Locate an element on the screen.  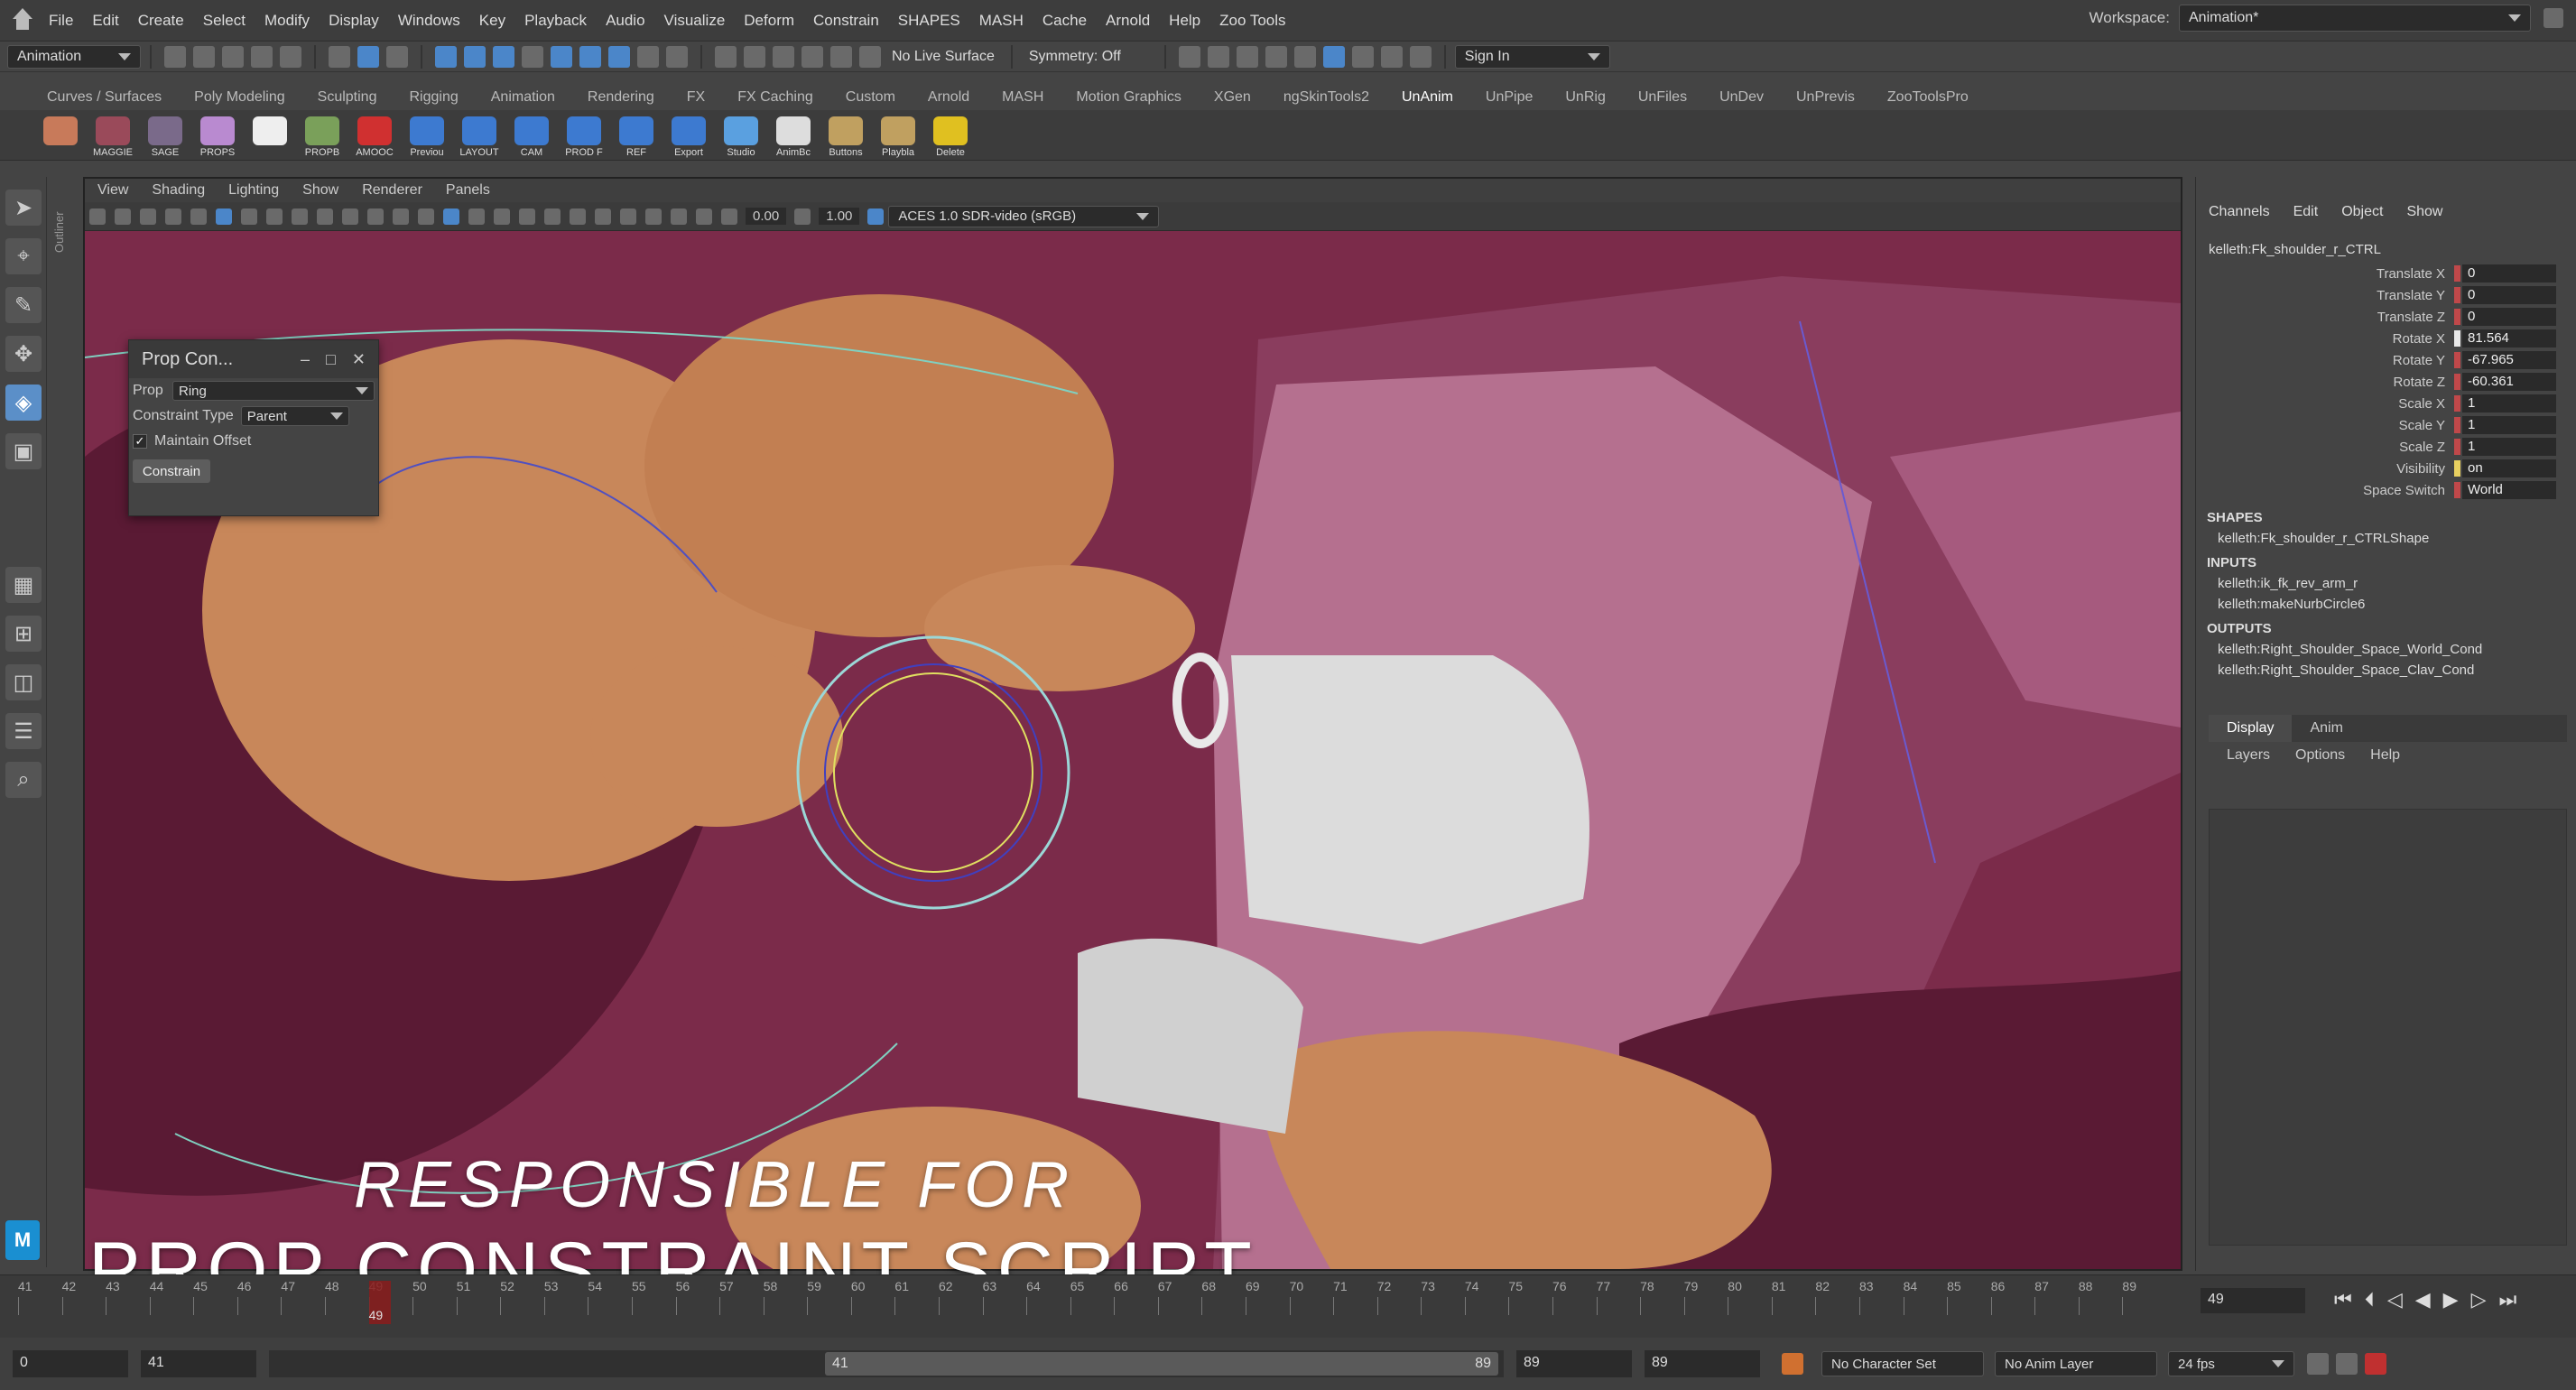
color-management-icon is located at coordinates (876, 216).